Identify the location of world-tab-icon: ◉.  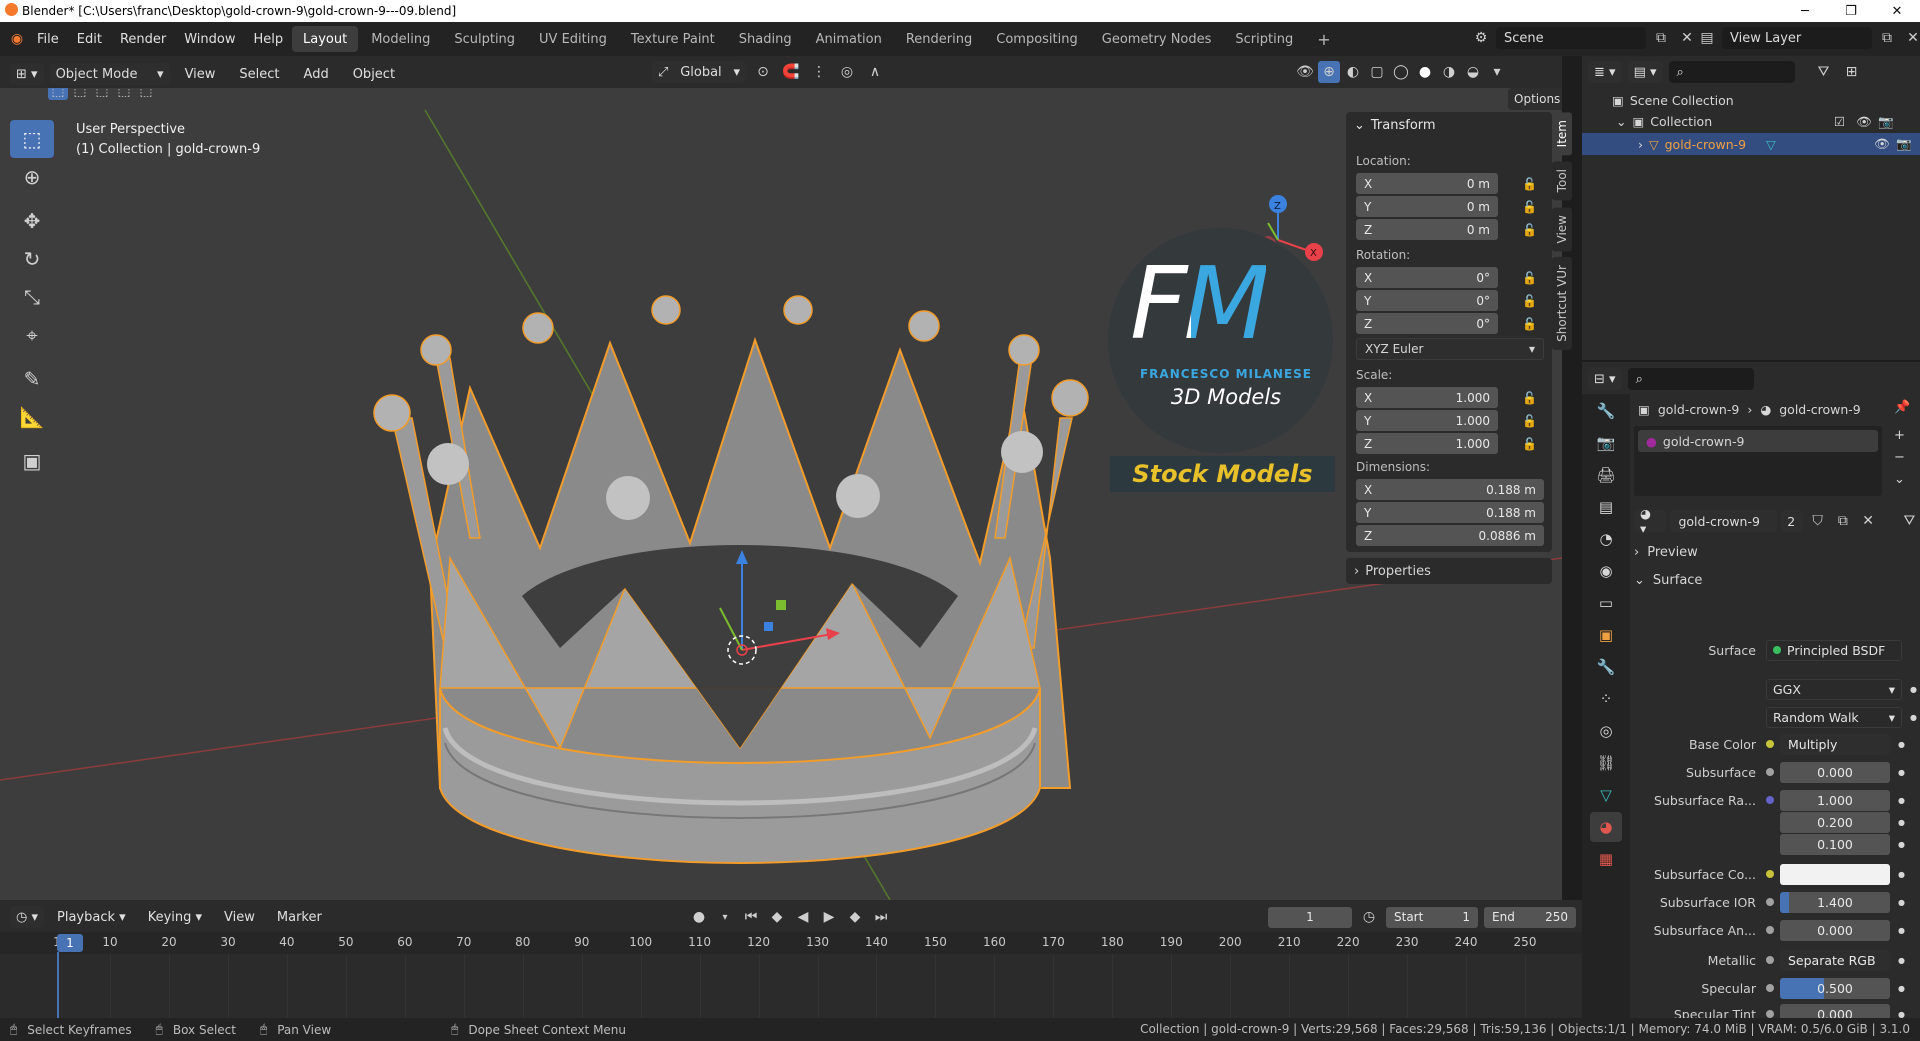
(1606, 571).